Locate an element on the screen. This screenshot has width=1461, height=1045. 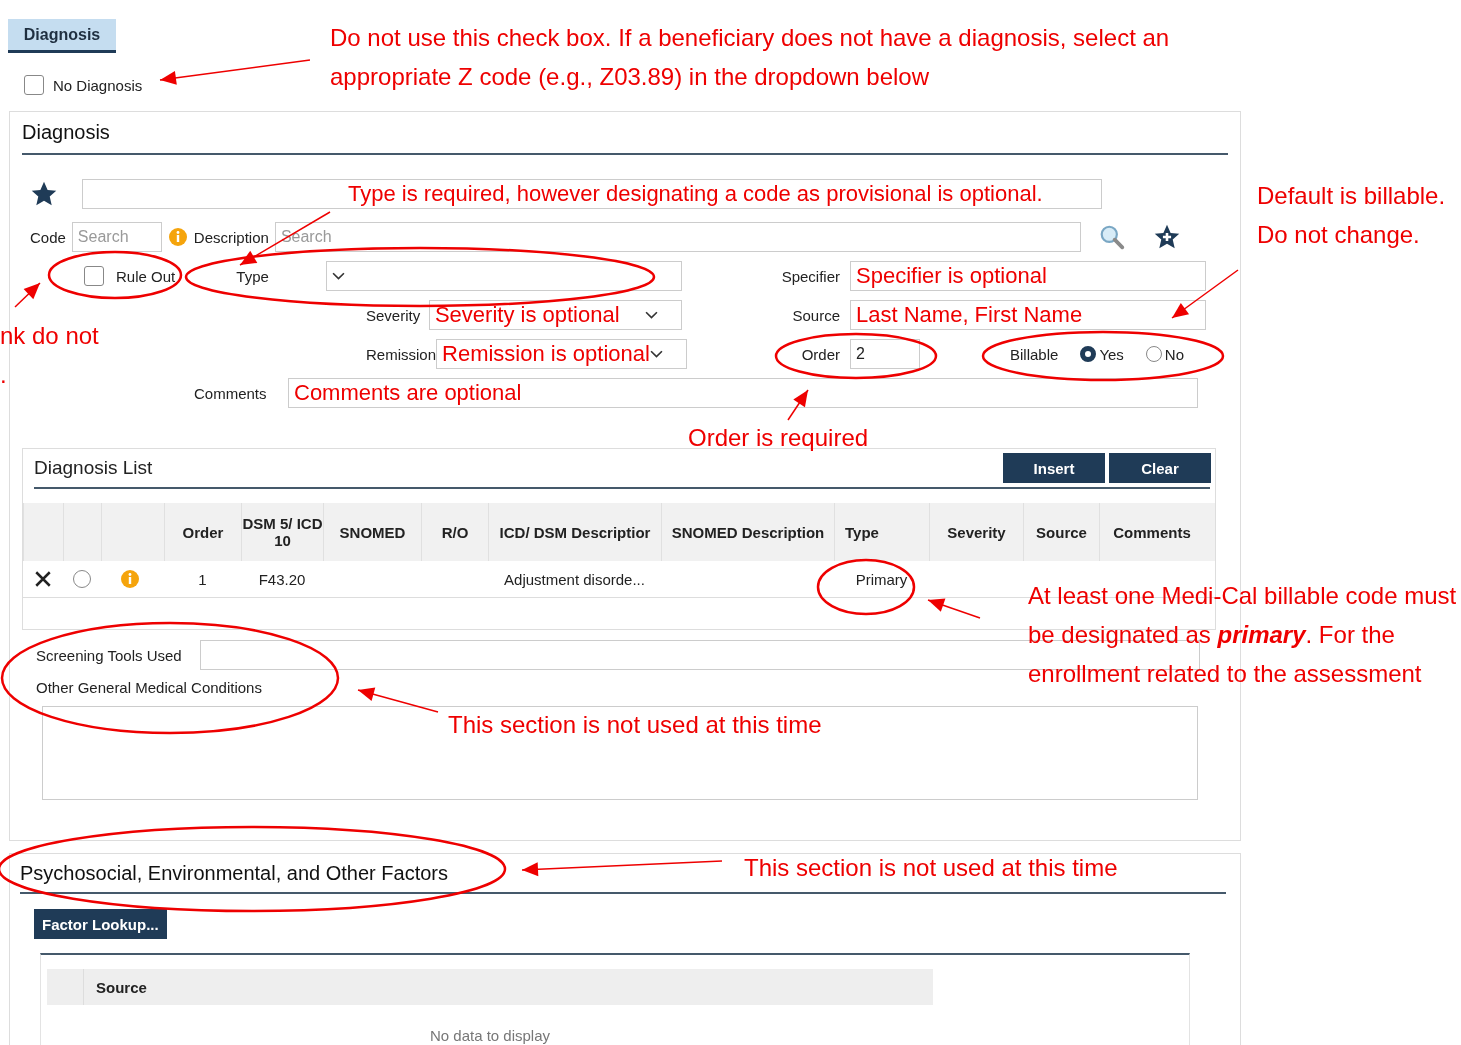
field-label: Type is located at coordinates (253, 276).